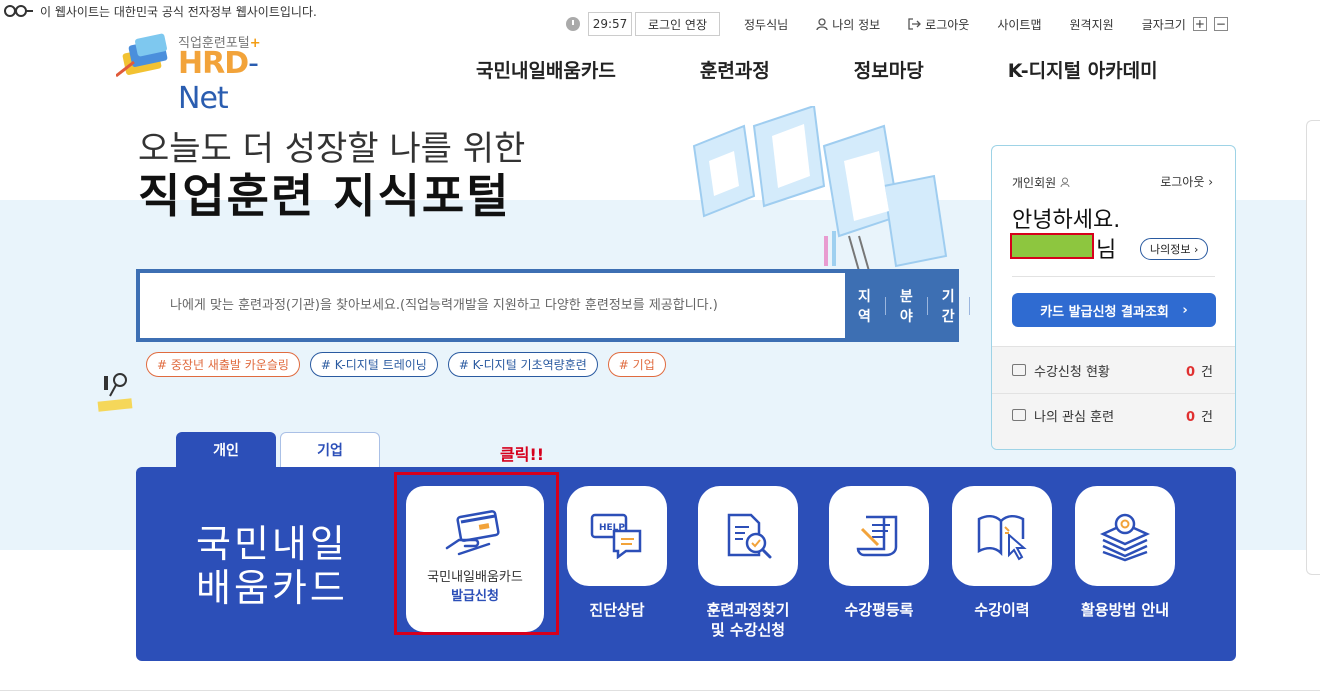  What do you see at coordinates (330, 450) in the screenshot?
I see `tab-company: 기업` at bounding box center [330, 450].